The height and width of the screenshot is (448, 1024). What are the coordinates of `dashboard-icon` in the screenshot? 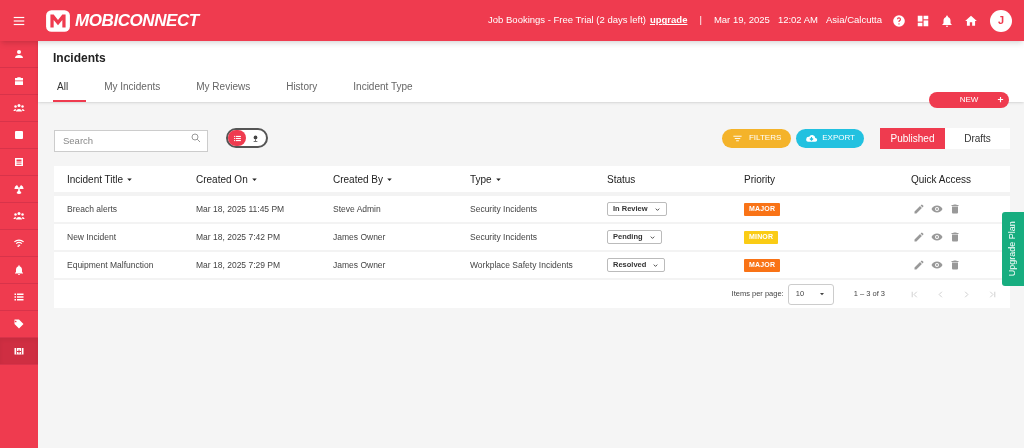 It's located at (923, 20).